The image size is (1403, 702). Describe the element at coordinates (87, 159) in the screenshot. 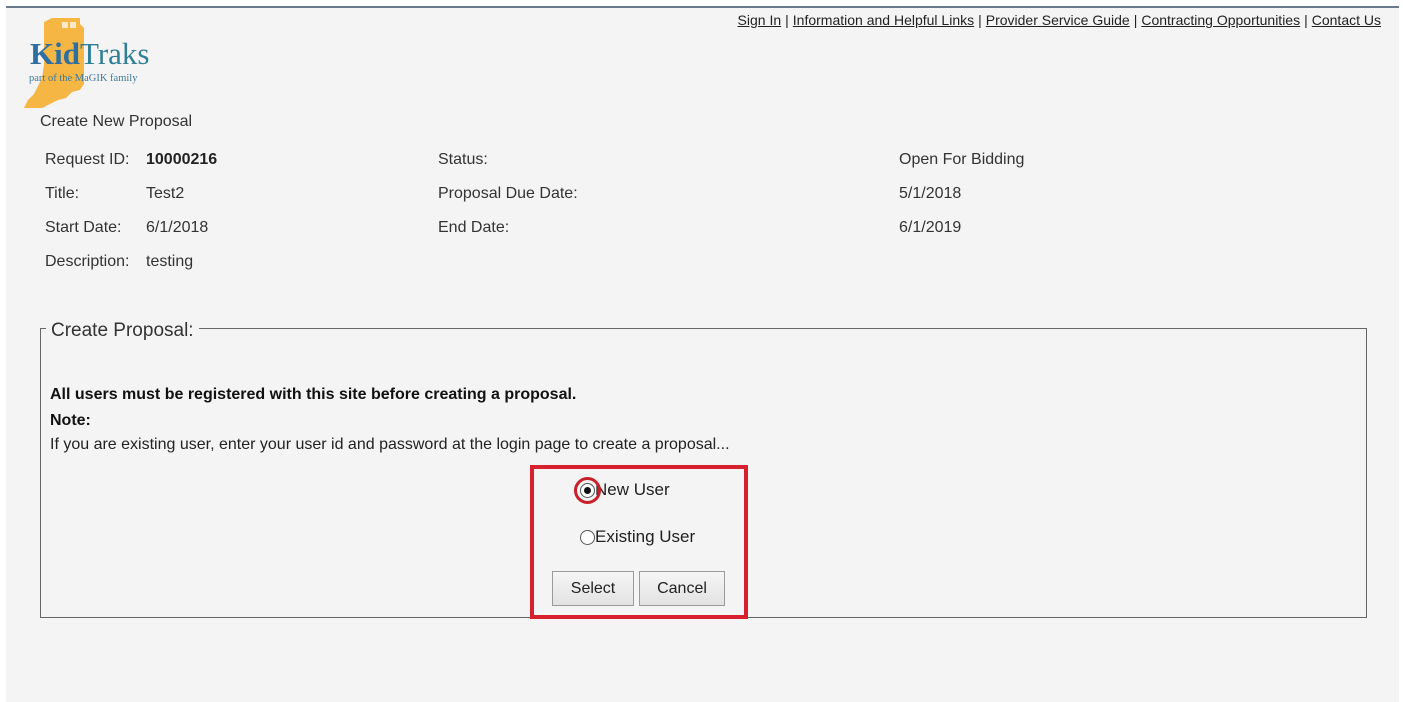

I see `request-id-label: Request ID:` at that location.